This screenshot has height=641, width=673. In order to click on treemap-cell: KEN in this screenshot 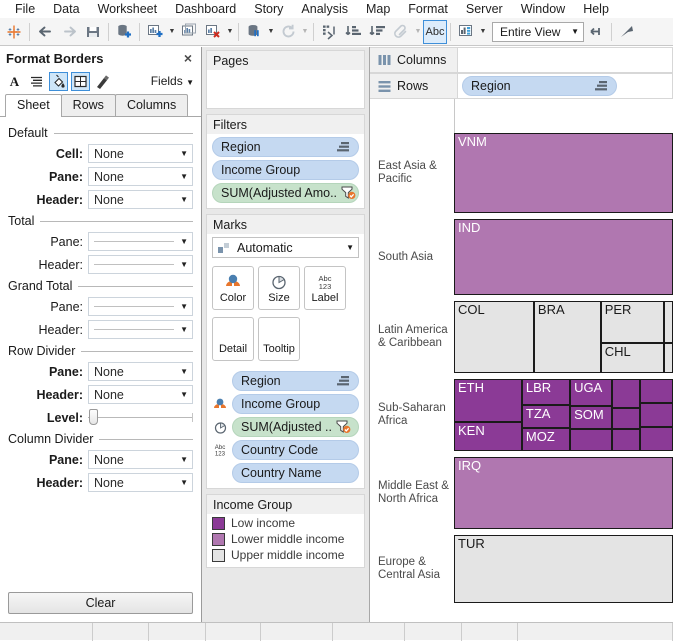, I will do `click(488, 436)`.